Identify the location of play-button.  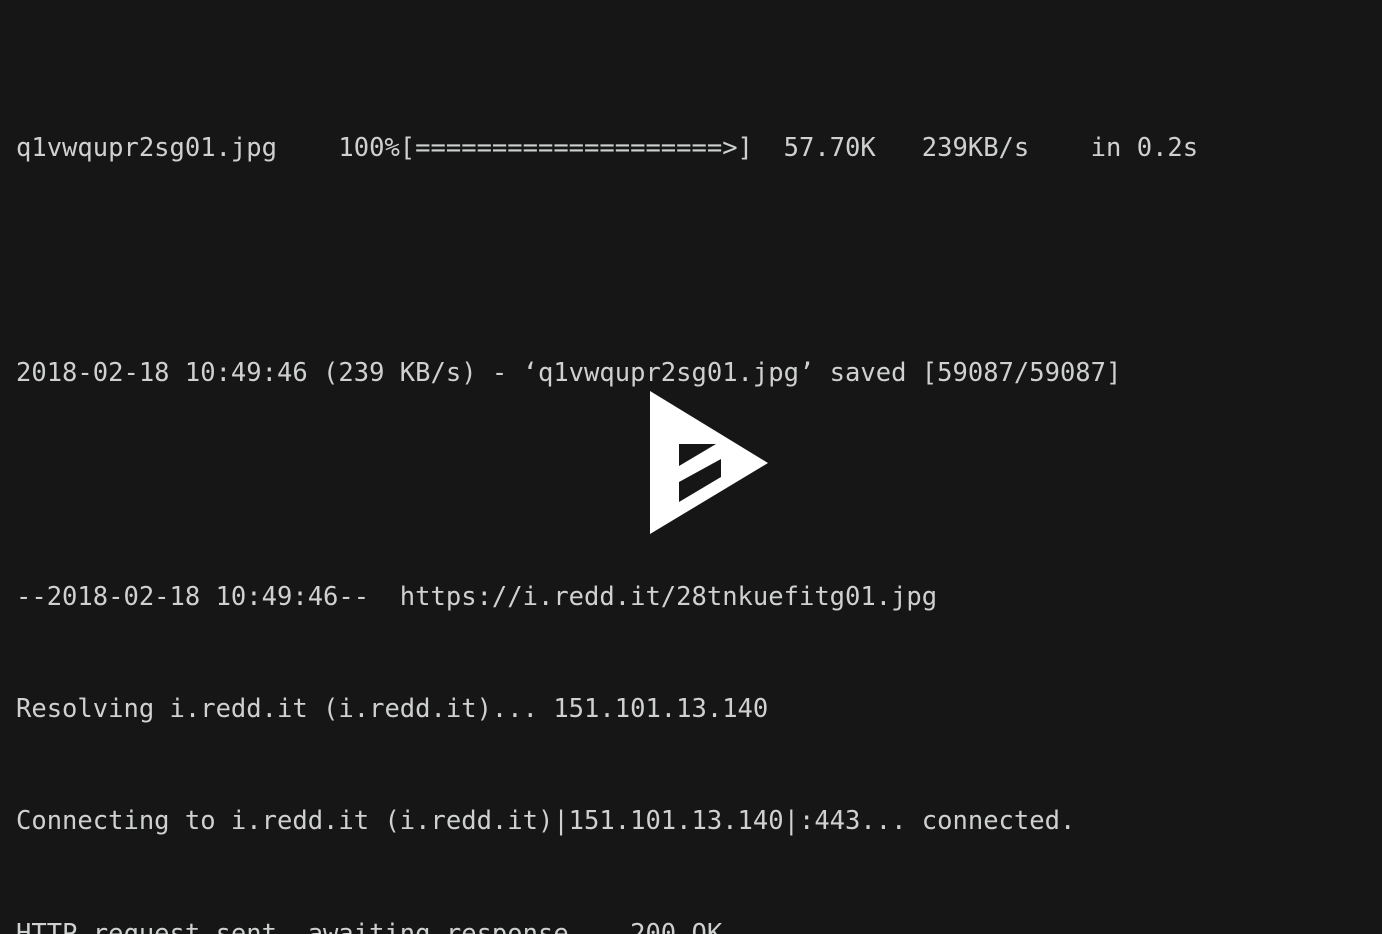
(709, 462).